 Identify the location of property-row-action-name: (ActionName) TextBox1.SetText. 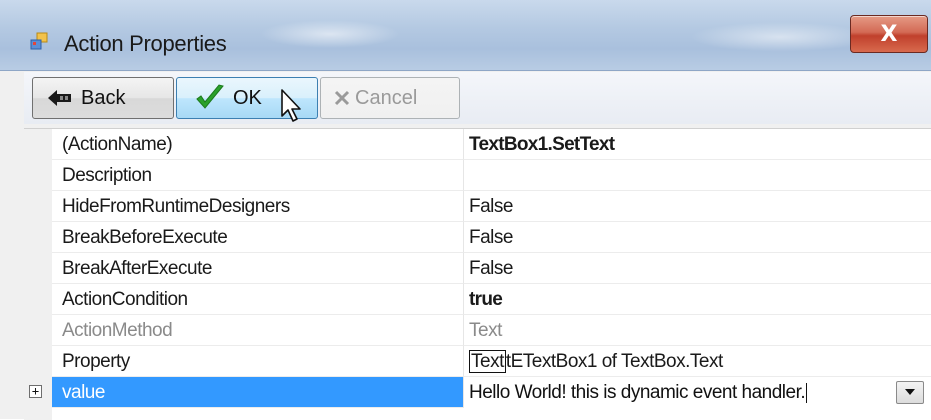
(477, 144).